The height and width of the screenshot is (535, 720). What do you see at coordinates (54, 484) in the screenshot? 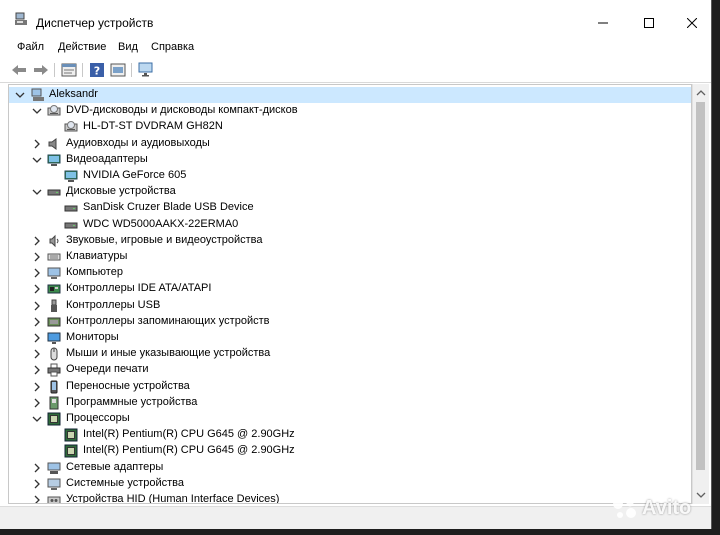
I see `system-device-icon` at bounding box center [54, 484].